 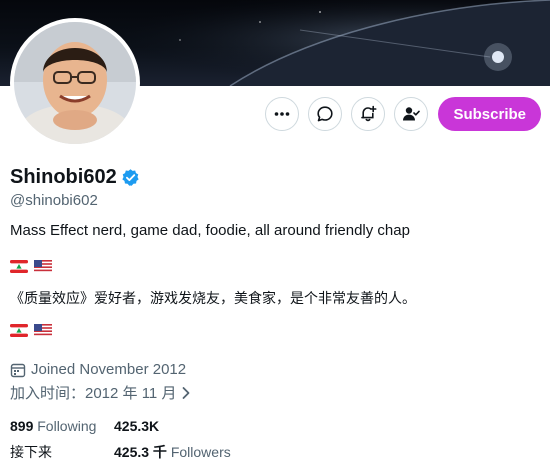 What do you see at coordinates (22, 426) in the screenshot?
I see `following-count: 899` at bounding box center [22, 426].